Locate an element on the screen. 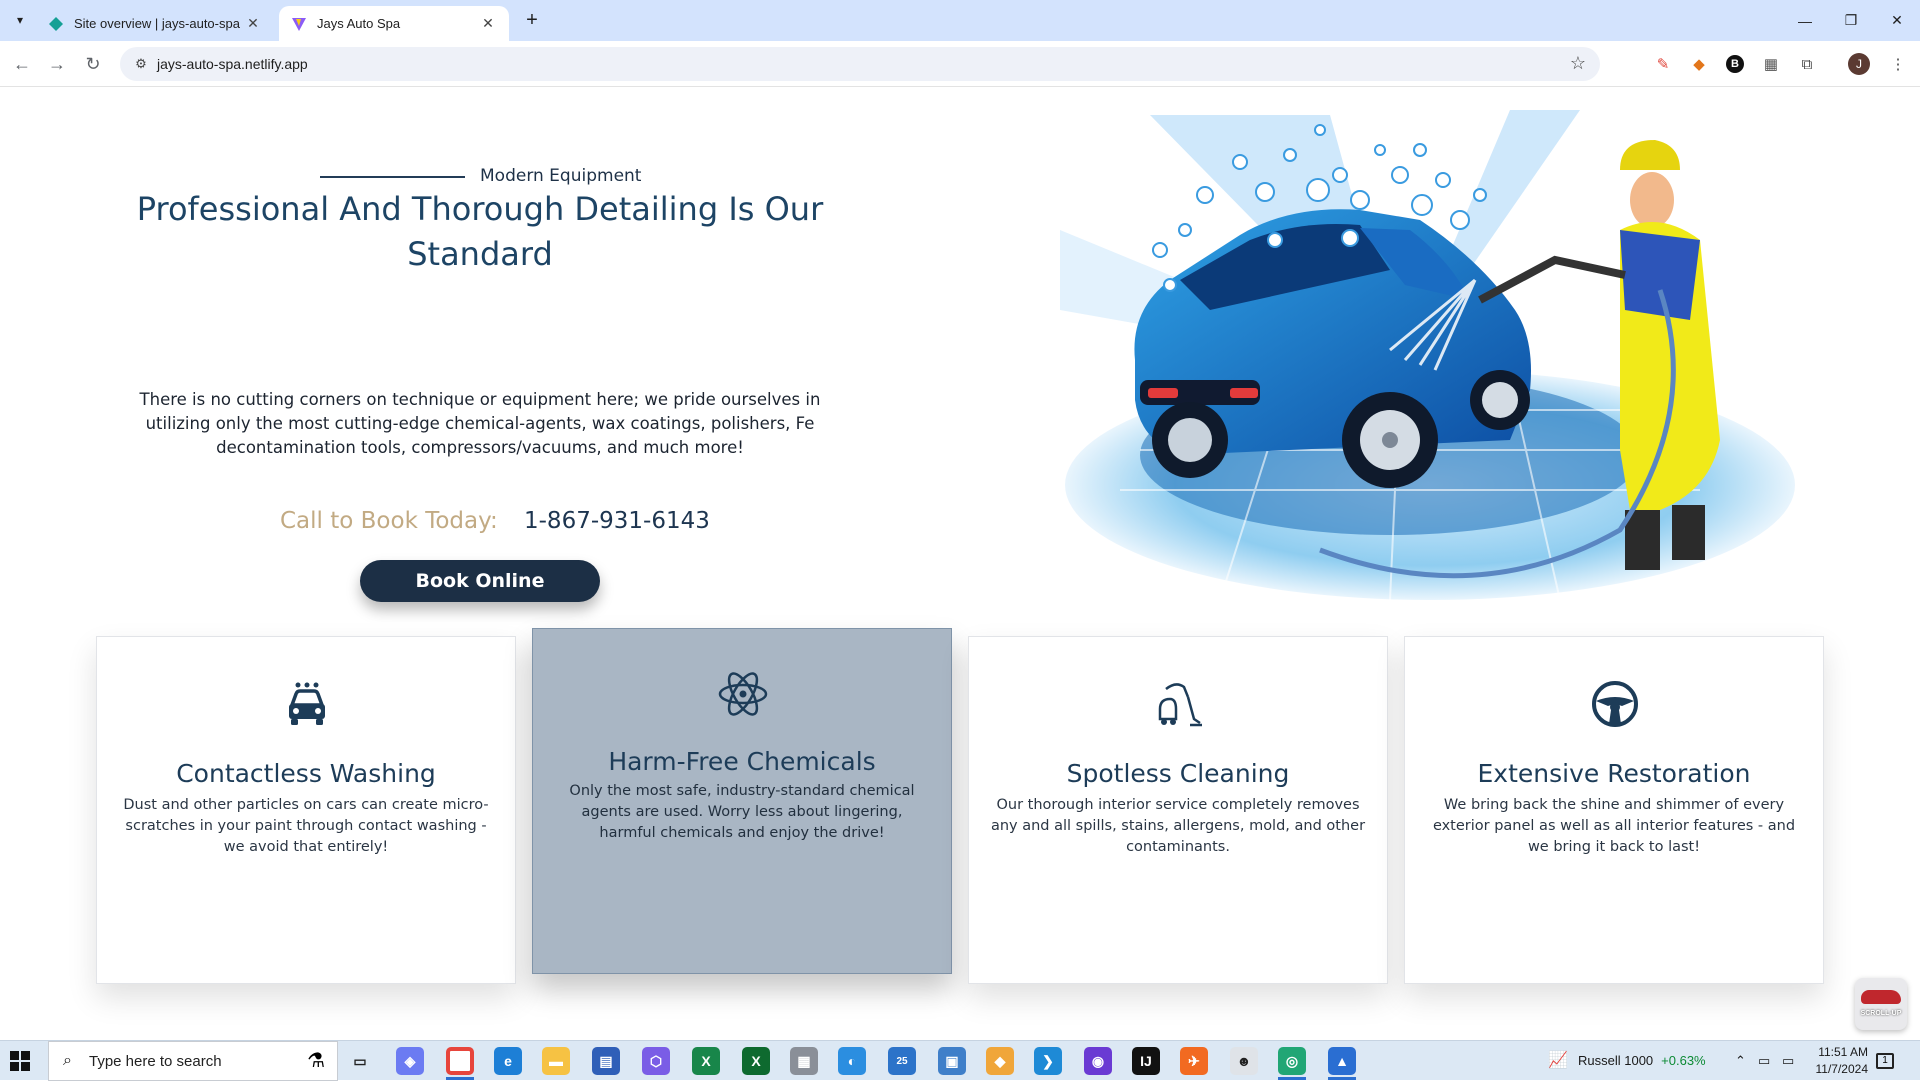 The width and height of the screenshot is (1920, 1081). postman-icon: ✈ is located at coordinates (1194, 1061).